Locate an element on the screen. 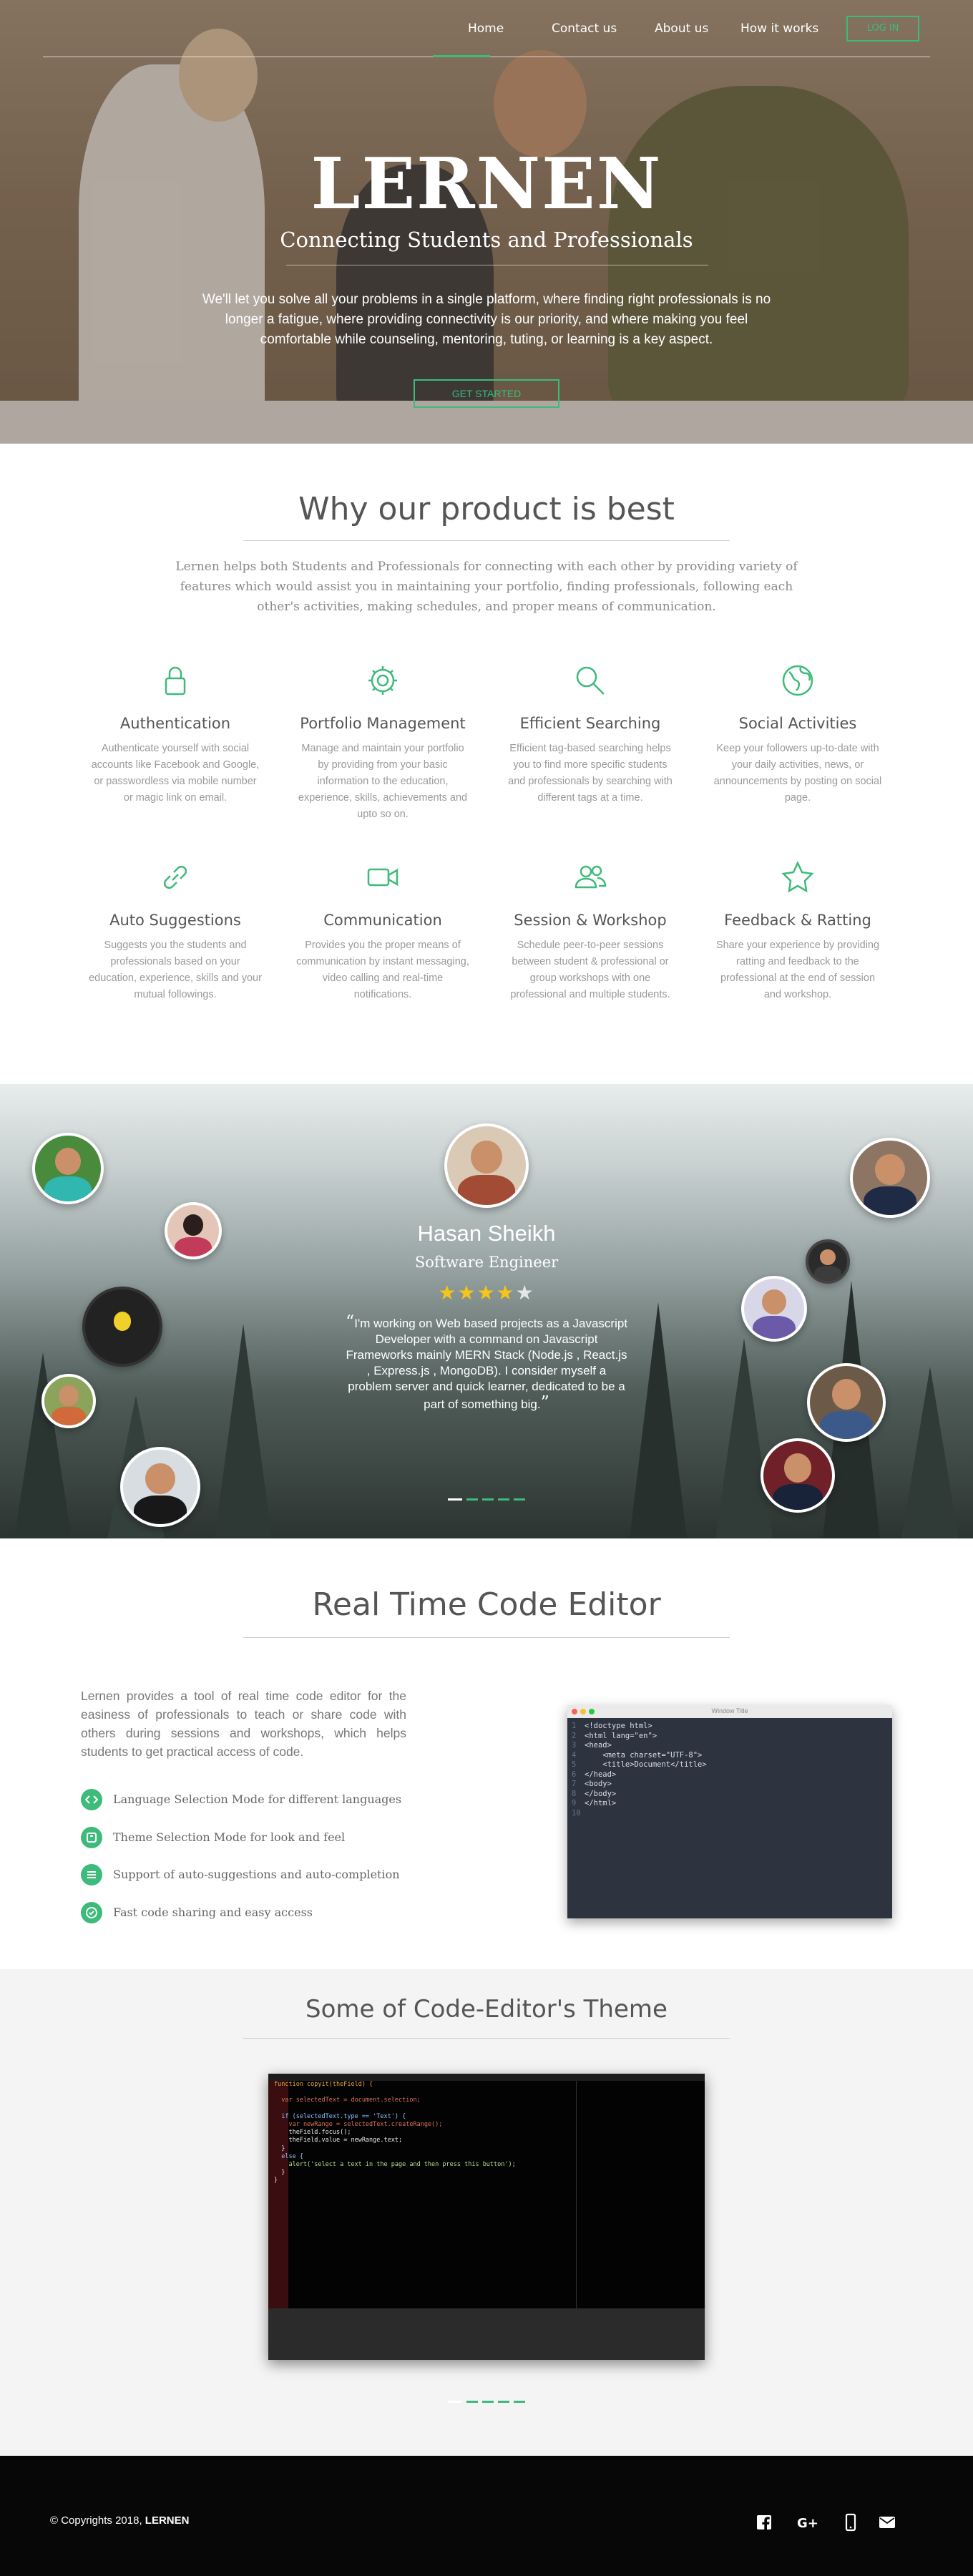  phone-icon is located at coordinates (851, 2522).